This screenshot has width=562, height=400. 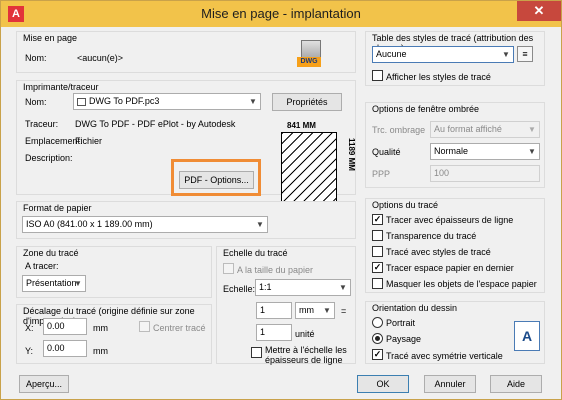 I want to click on offset-x-input: 0.00, so click(x=65, y=326).